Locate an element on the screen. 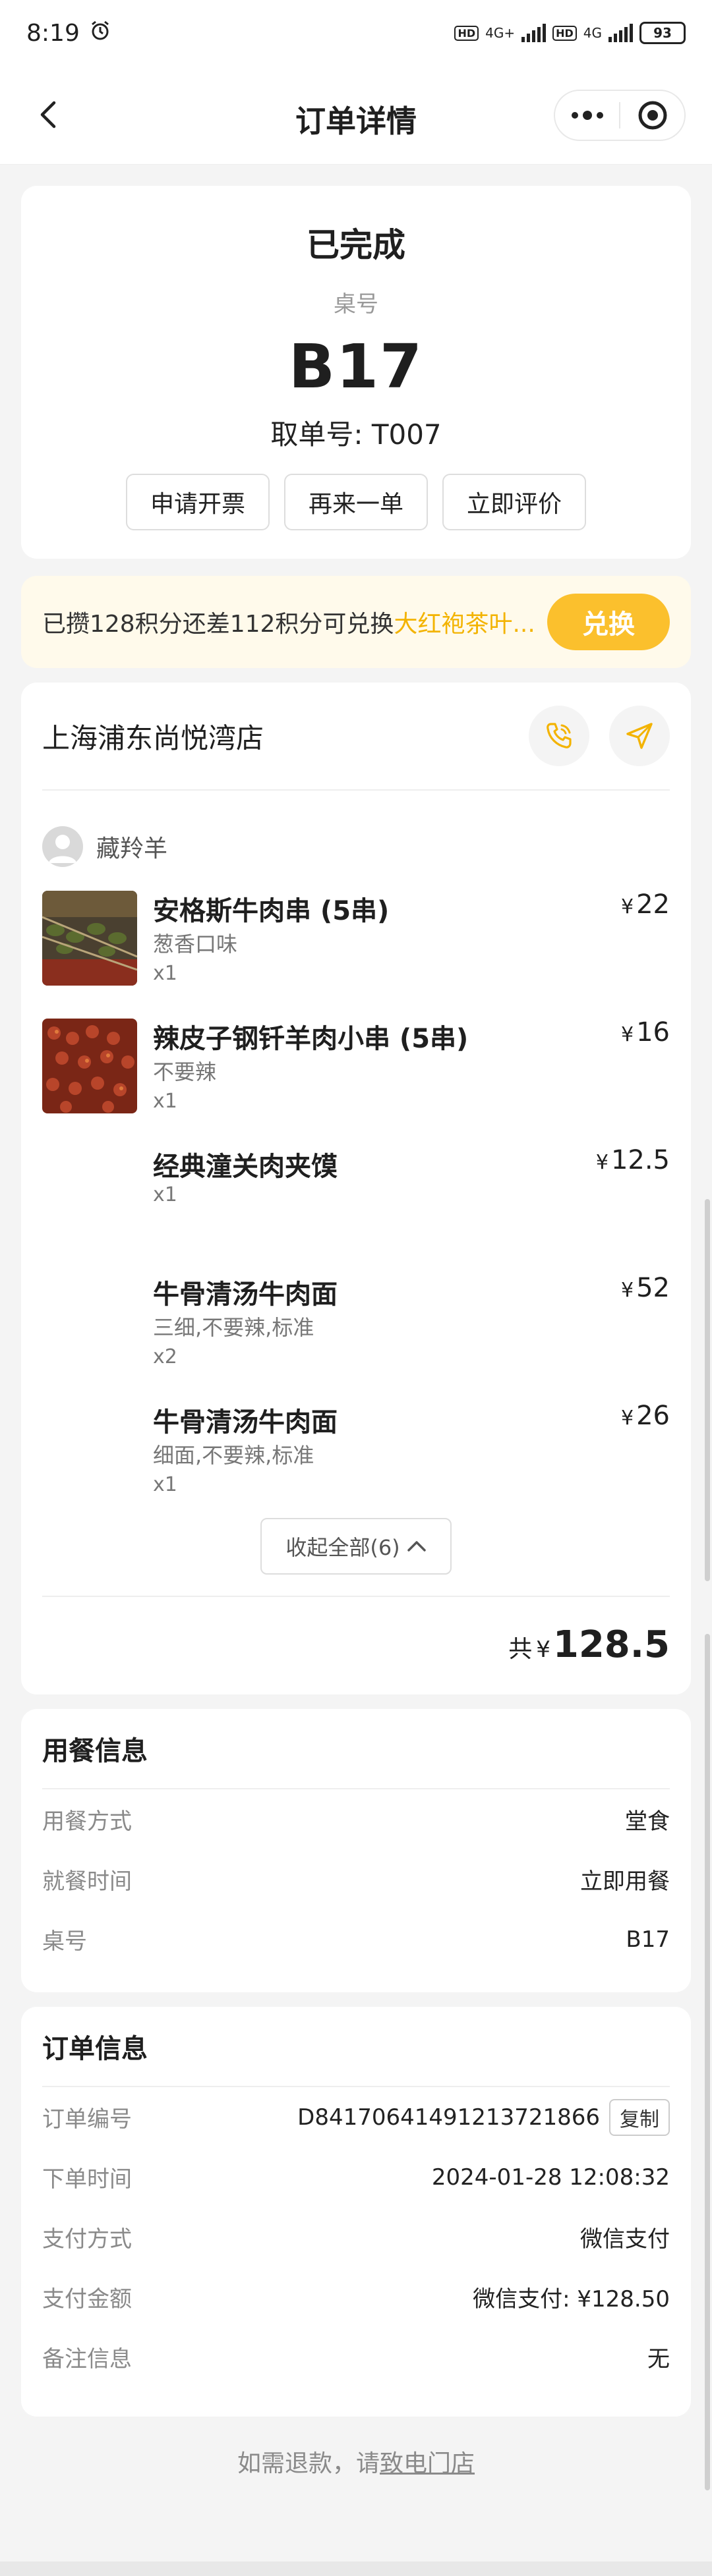 The height and width of the screenshot is (2576, 712). info-row: 用餐方式 堂食 is located at coordinates (356, 1819).